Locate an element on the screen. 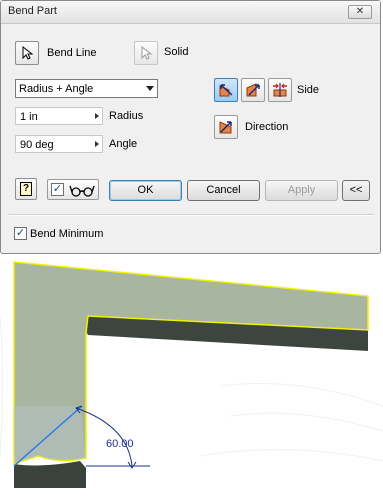 This screenshot has width=383, height=500. radius-value: 1 in is located at coordinates (29, 117).